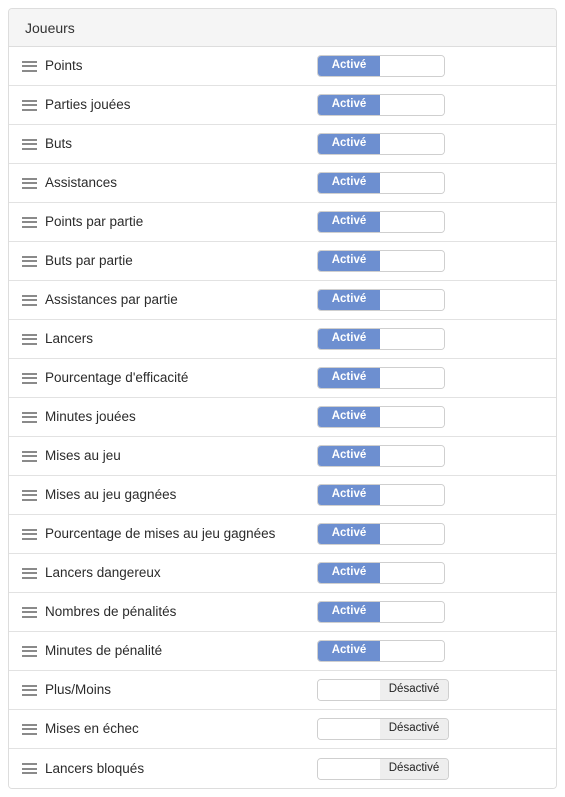 This screenshot has width=565, height=797. I want to click on stat-label: Minutes jouées, so click(90, 417).